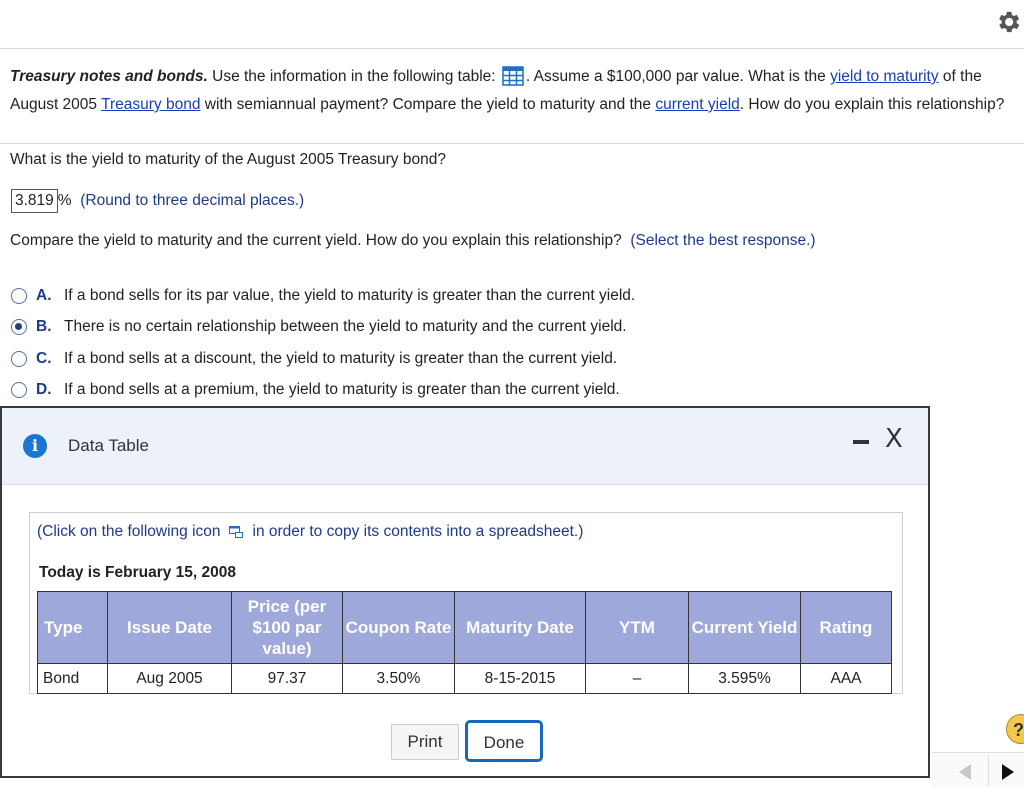  What do you see at coordinates (861, 442) in the screenshot?
I see `minimize-button` at bounding box center [861, 442].